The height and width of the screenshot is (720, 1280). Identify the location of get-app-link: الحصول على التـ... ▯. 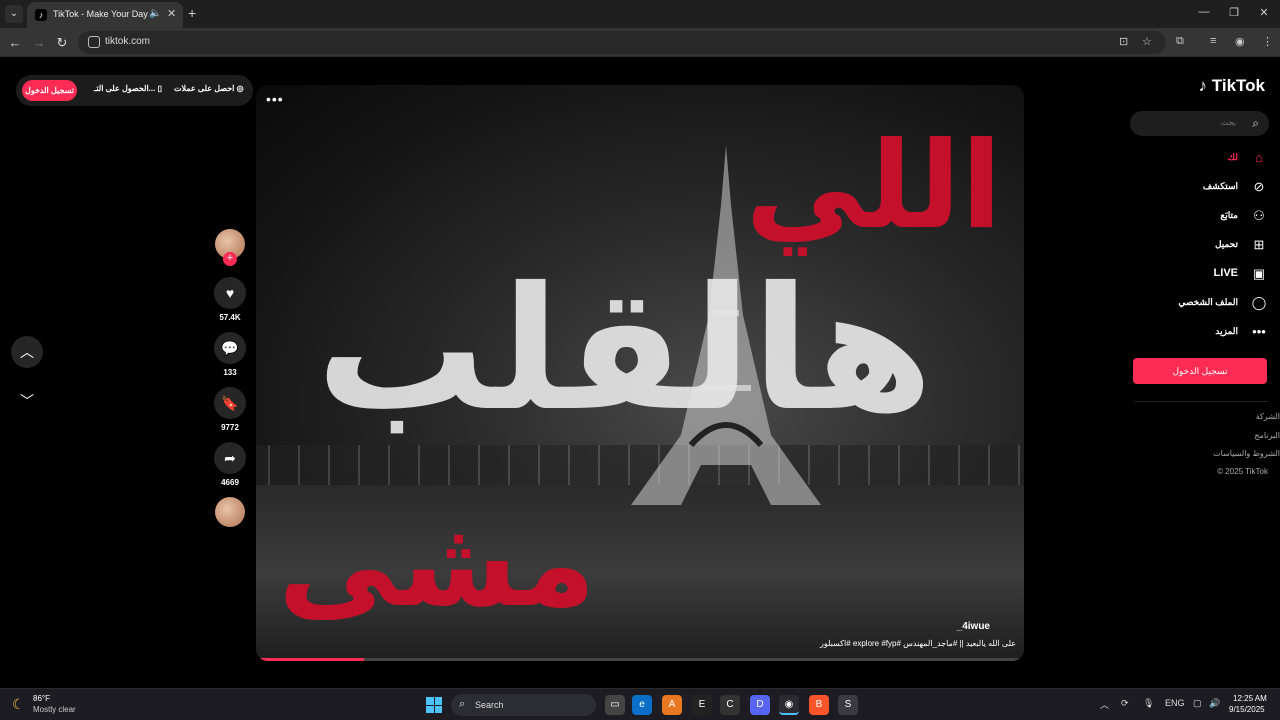
(128, 88).